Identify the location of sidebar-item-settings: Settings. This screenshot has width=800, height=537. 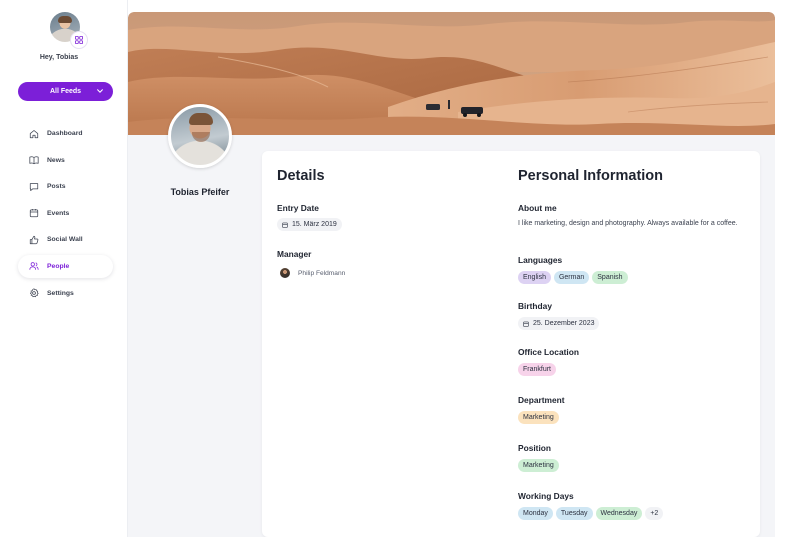
(65, 293).